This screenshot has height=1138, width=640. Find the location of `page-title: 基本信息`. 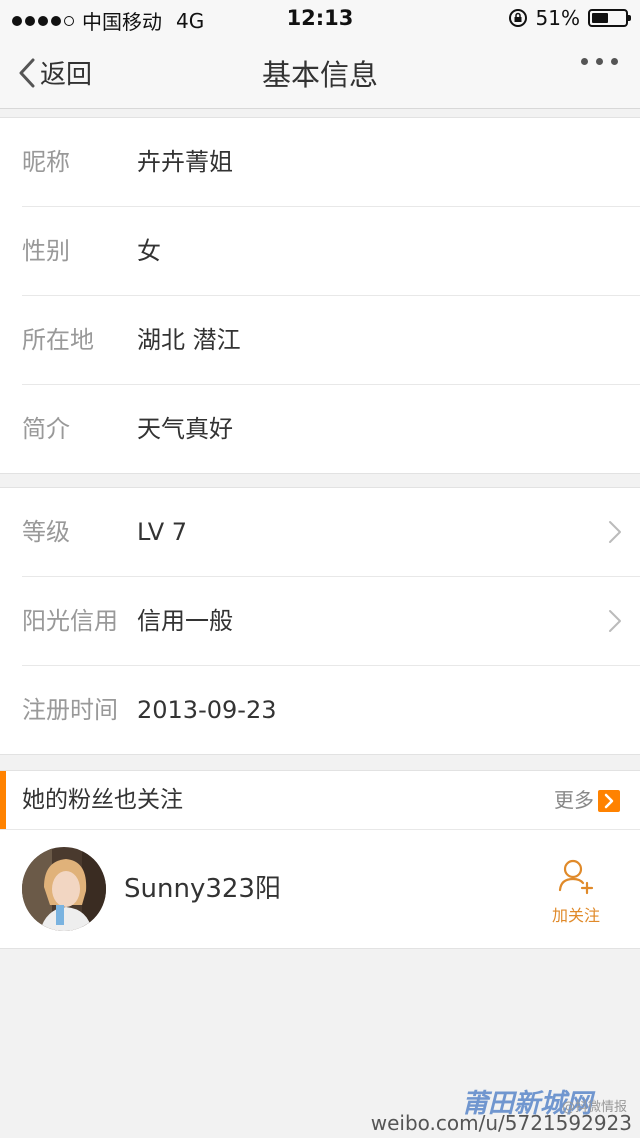

page-title: 基本信息 is located at coordinates (319, 75).